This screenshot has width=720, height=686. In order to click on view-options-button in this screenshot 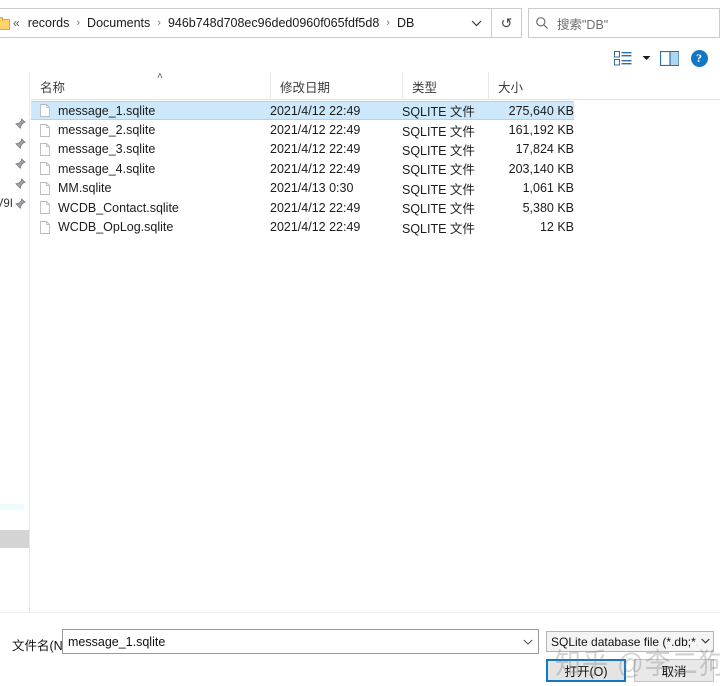, I will do `click(623, 58)`.